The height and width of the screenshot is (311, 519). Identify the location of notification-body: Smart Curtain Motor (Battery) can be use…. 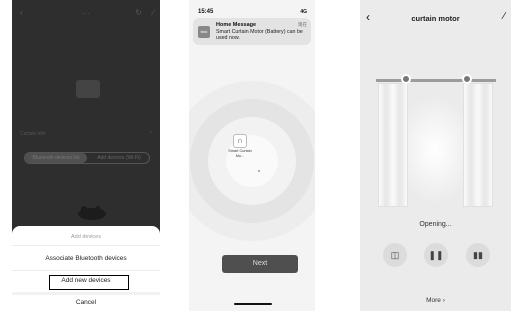
(259, 35).